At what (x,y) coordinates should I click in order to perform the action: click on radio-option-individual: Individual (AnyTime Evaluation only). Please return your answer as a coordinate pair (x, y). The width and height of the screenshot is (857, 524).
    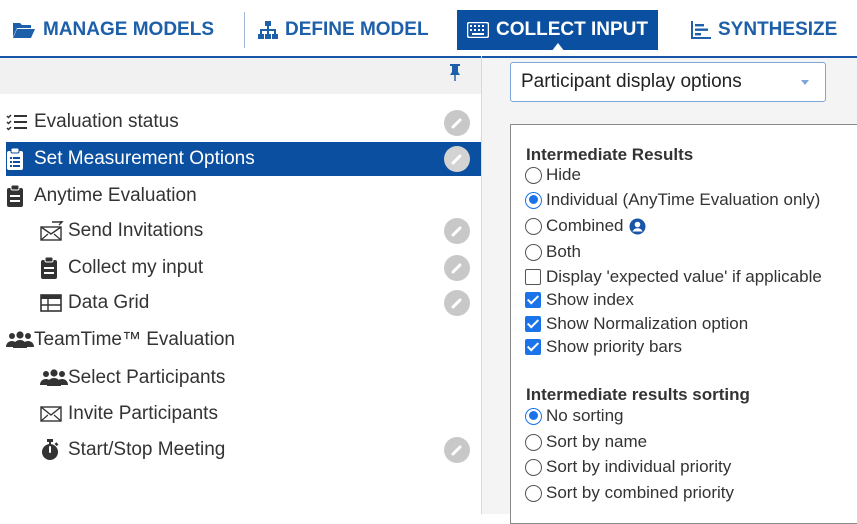
    Looking at the image, I should click on (672, 200).